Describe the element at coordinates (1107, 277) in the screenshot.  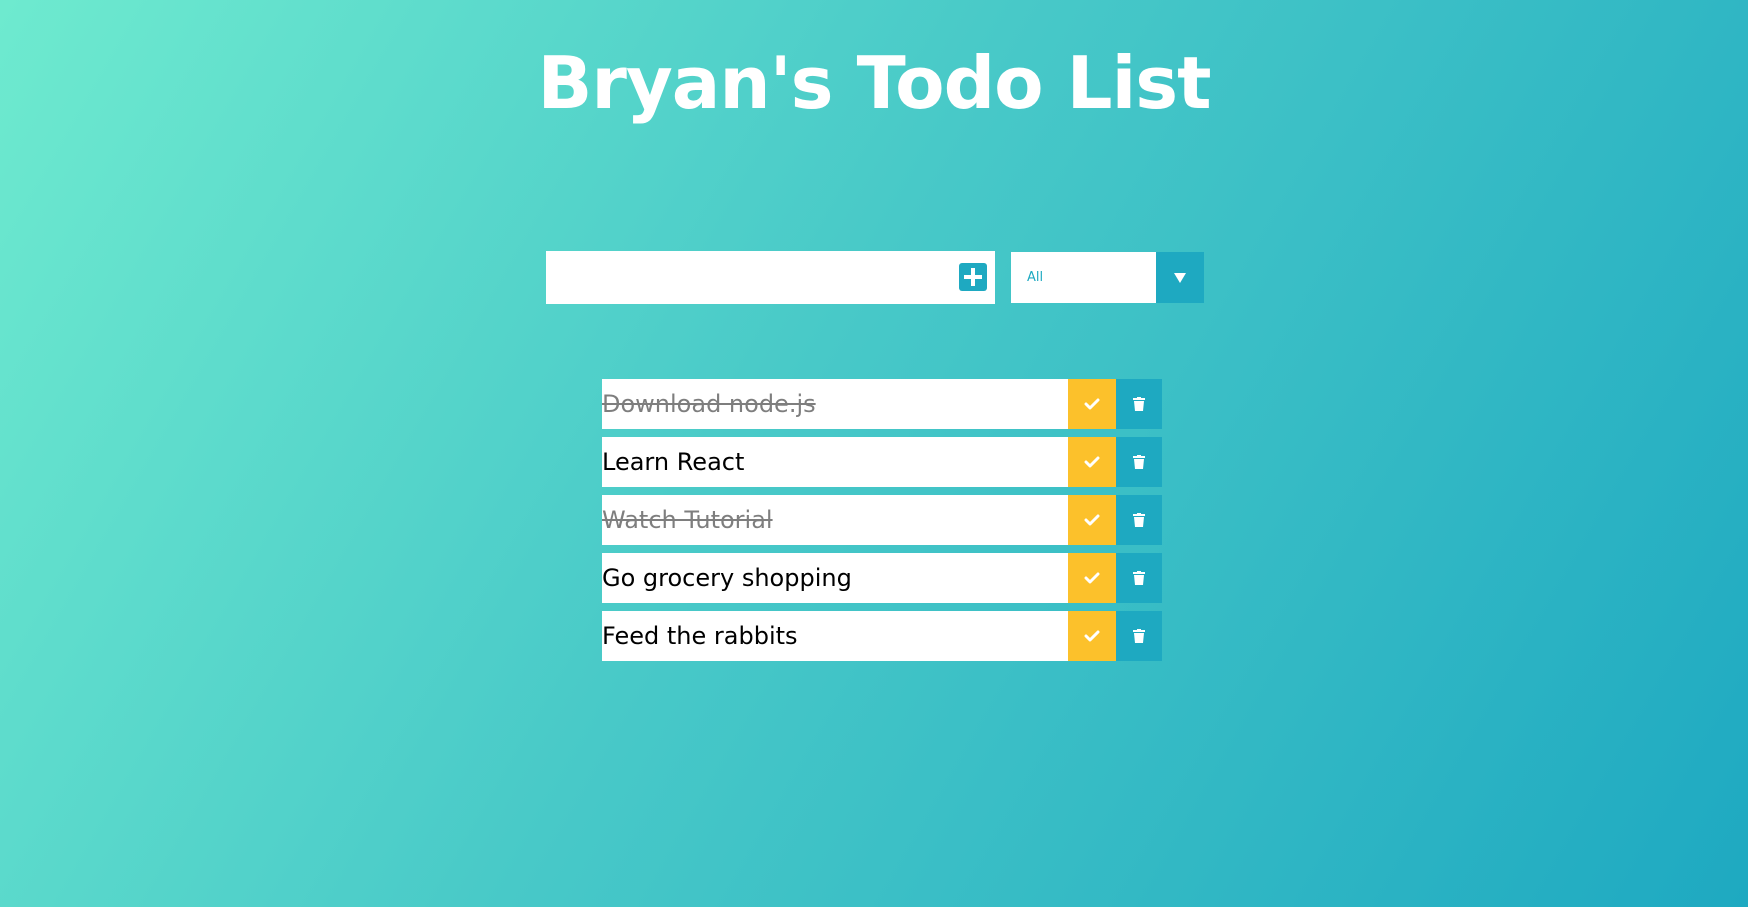
I see `filter-select: All` at that location.